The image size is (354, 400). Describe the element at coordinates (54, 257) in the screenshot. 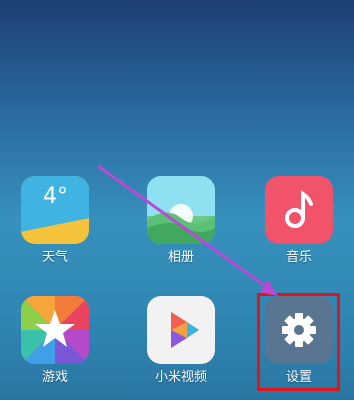

I see `app-label-weather: 天气` at that location.